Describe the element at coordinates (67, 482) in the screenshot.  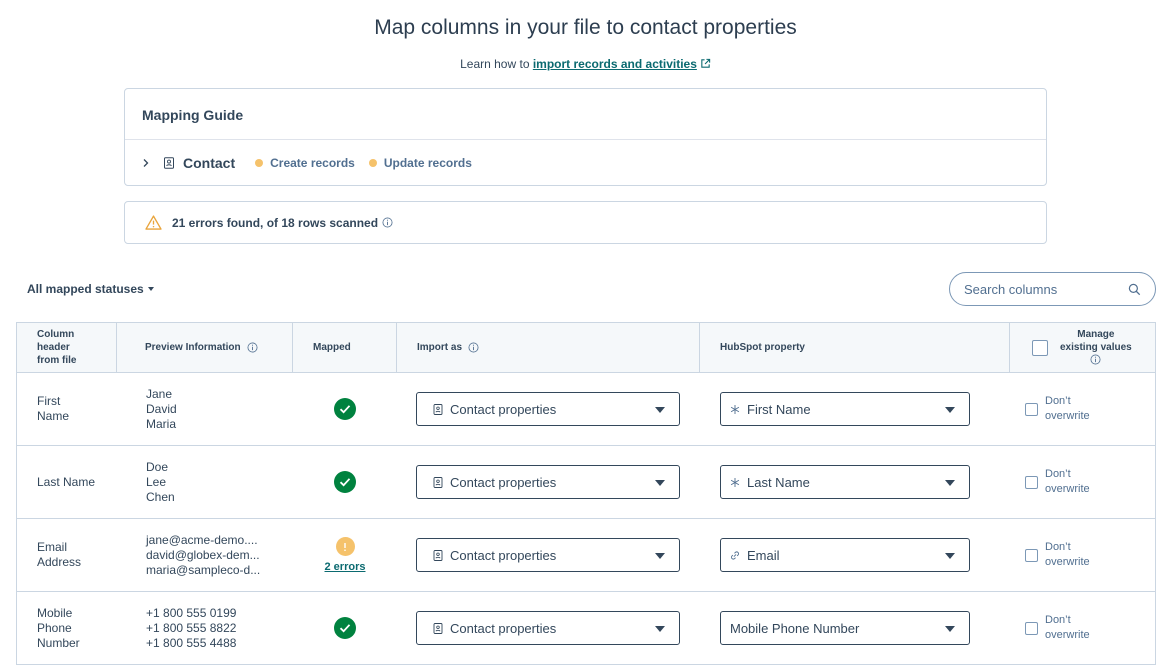
I see `column-name-cell: Last Name` at that location.